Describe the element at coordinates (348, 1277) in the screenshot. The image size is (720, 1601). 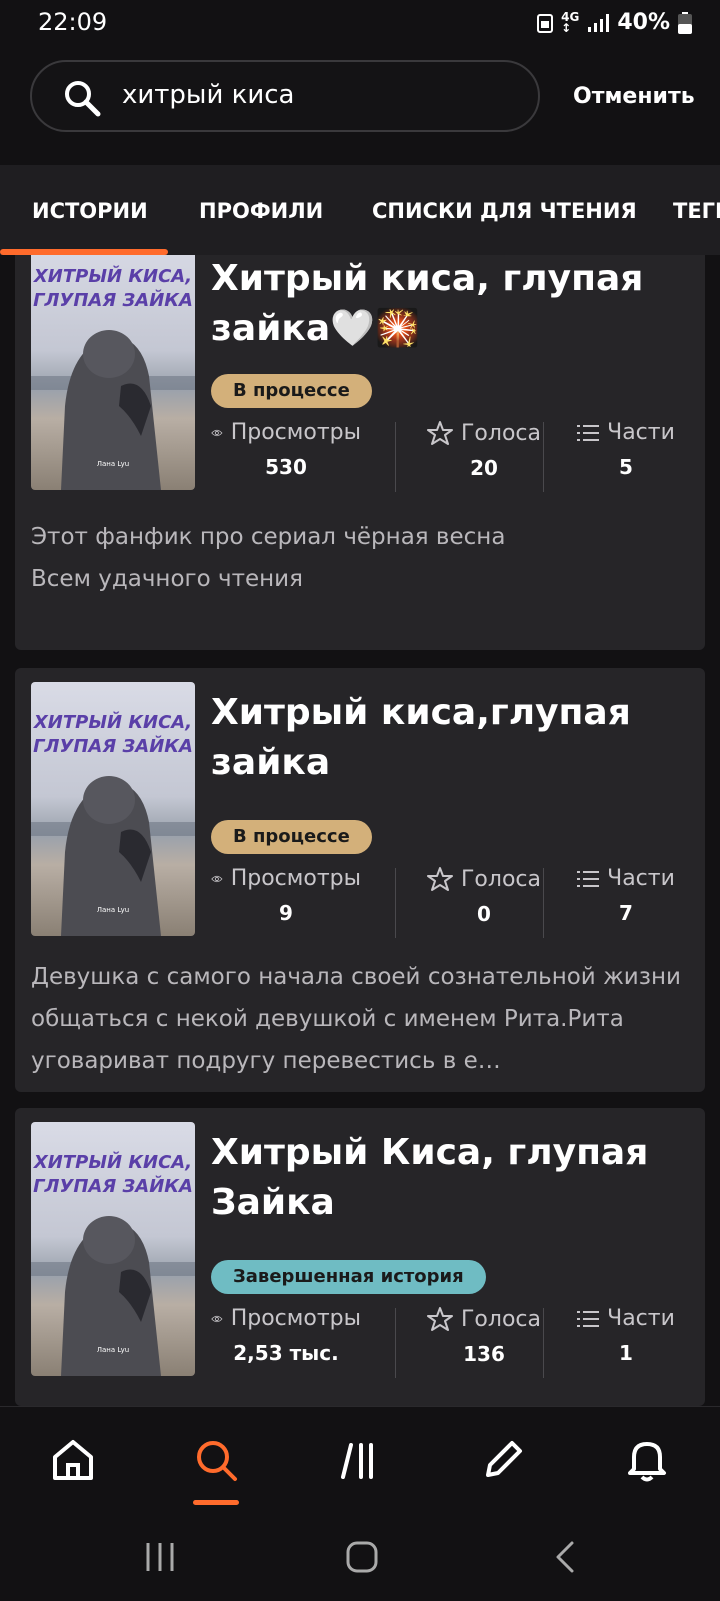
I see `status-badge: Завершенная история` at that location.